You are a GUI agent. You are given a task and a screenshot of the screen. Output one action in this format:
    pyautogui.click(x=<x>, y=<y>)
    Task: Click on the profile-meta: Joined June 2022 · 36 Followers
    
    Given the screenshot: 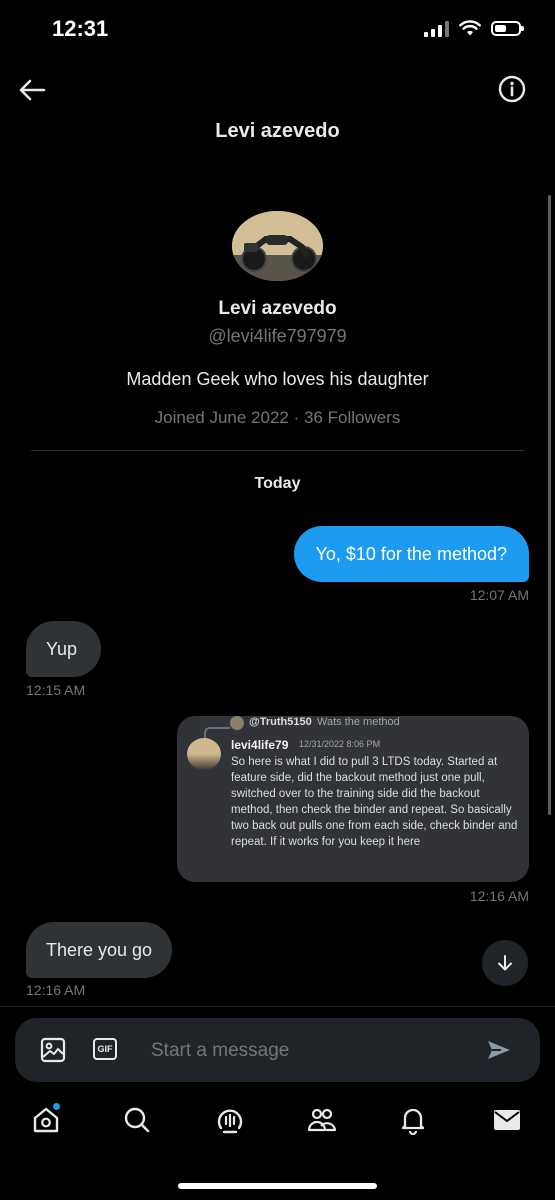 What is the action you would take?
    pyautogui.click(x=277, y=417)
    